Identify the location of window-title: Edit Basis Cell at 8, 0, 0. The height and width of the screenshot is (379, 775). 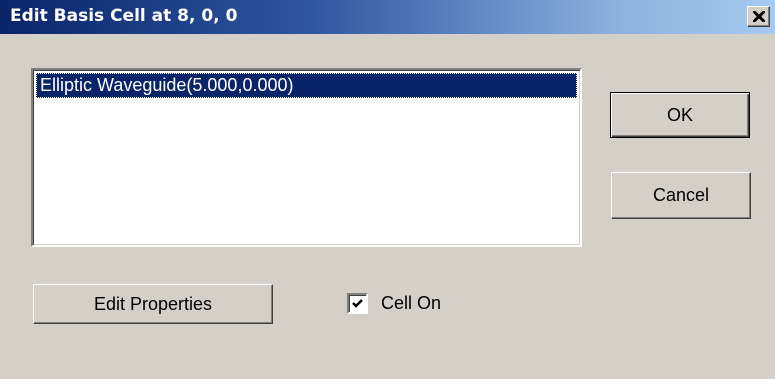
(124, 16).